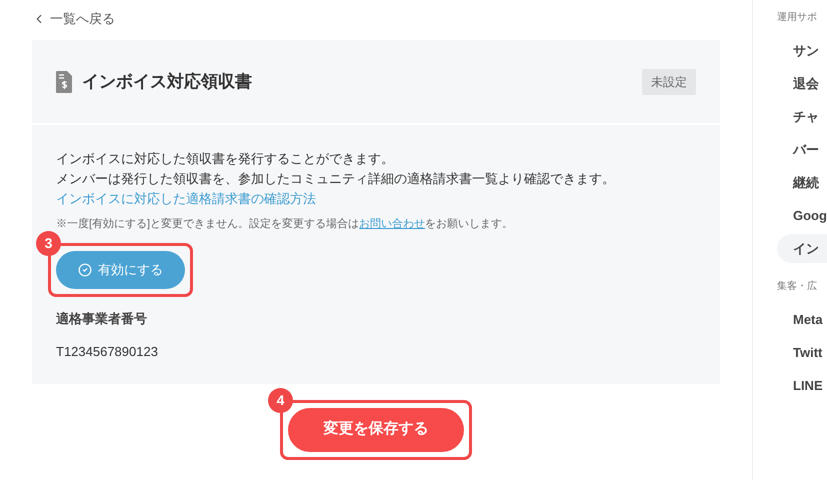 This screenshot has height=480, width=827. Describe the element at coordinates (102, 319) in the screenshot. I see `field-label: 適格事業者番号` at that location.